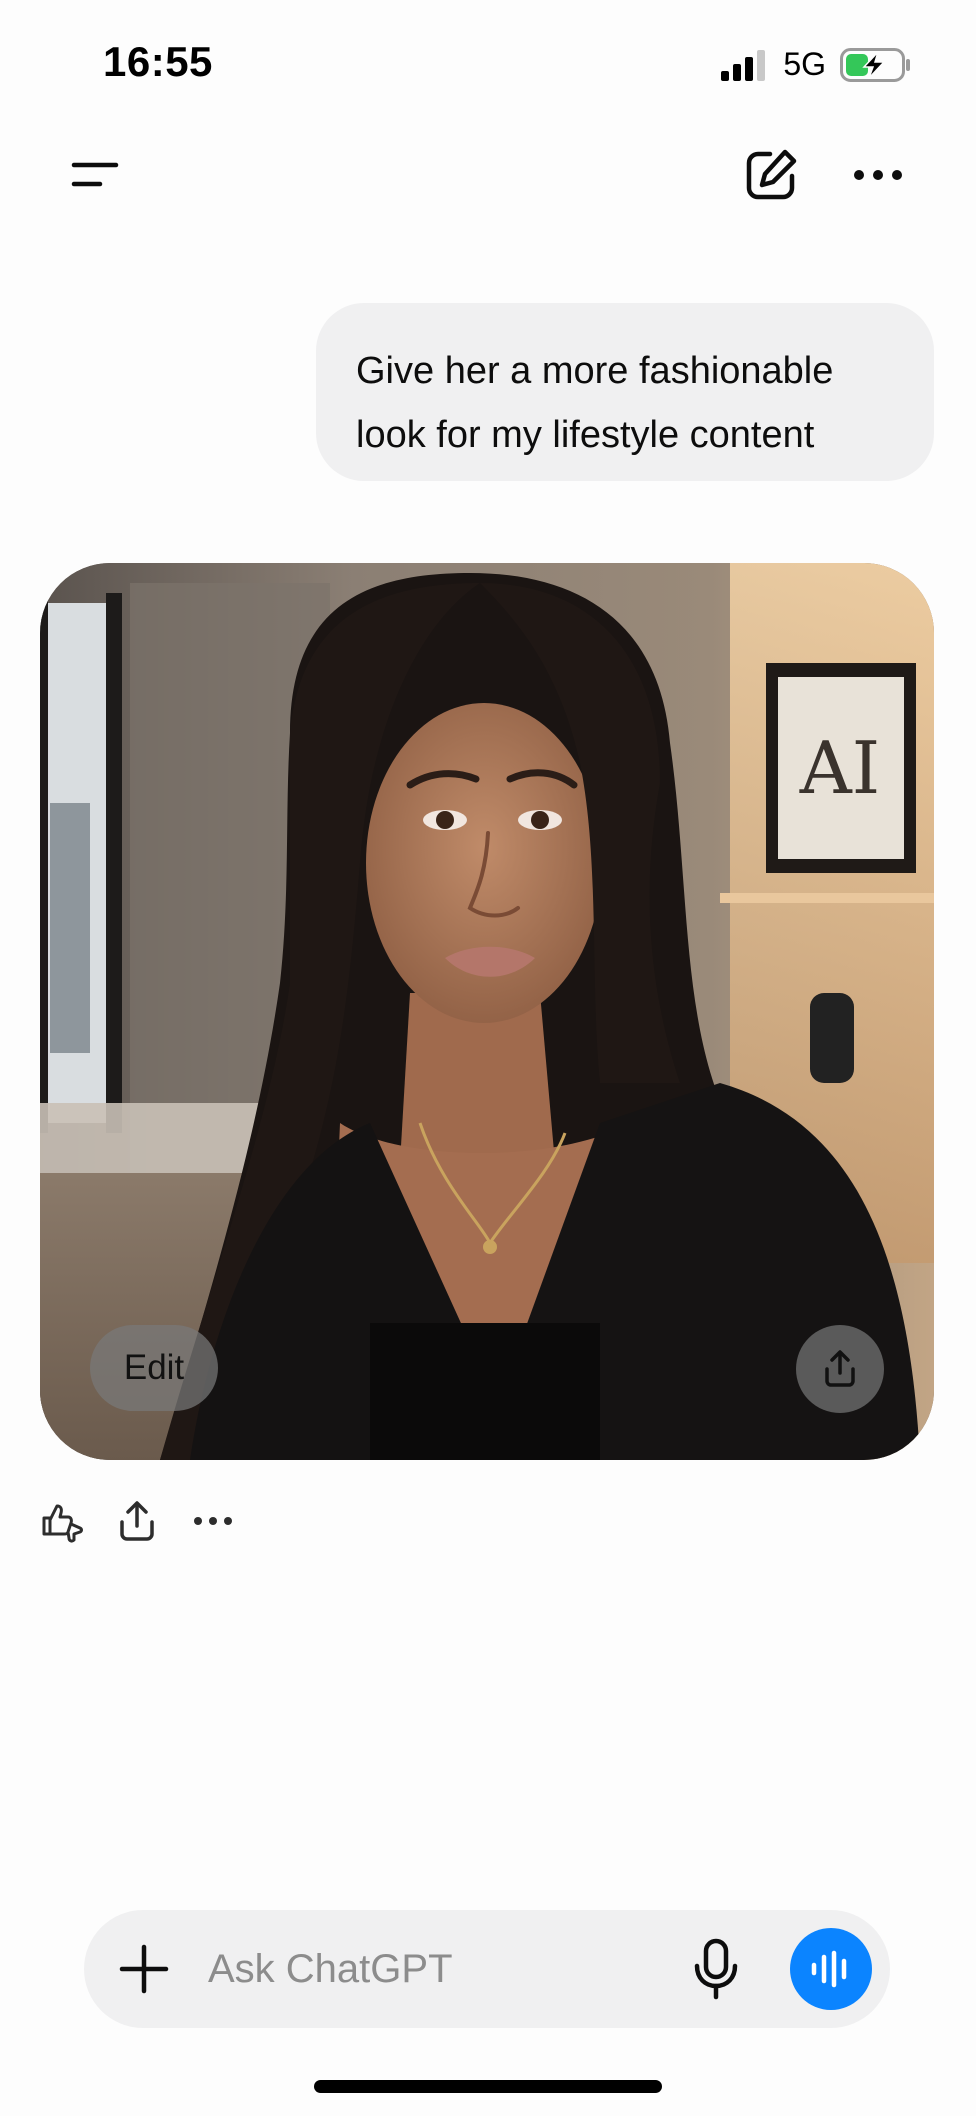  What do you see at coordinates (468, 1969) in the screenshot?
I see `chat-input` at bounding box center [468, 1969].